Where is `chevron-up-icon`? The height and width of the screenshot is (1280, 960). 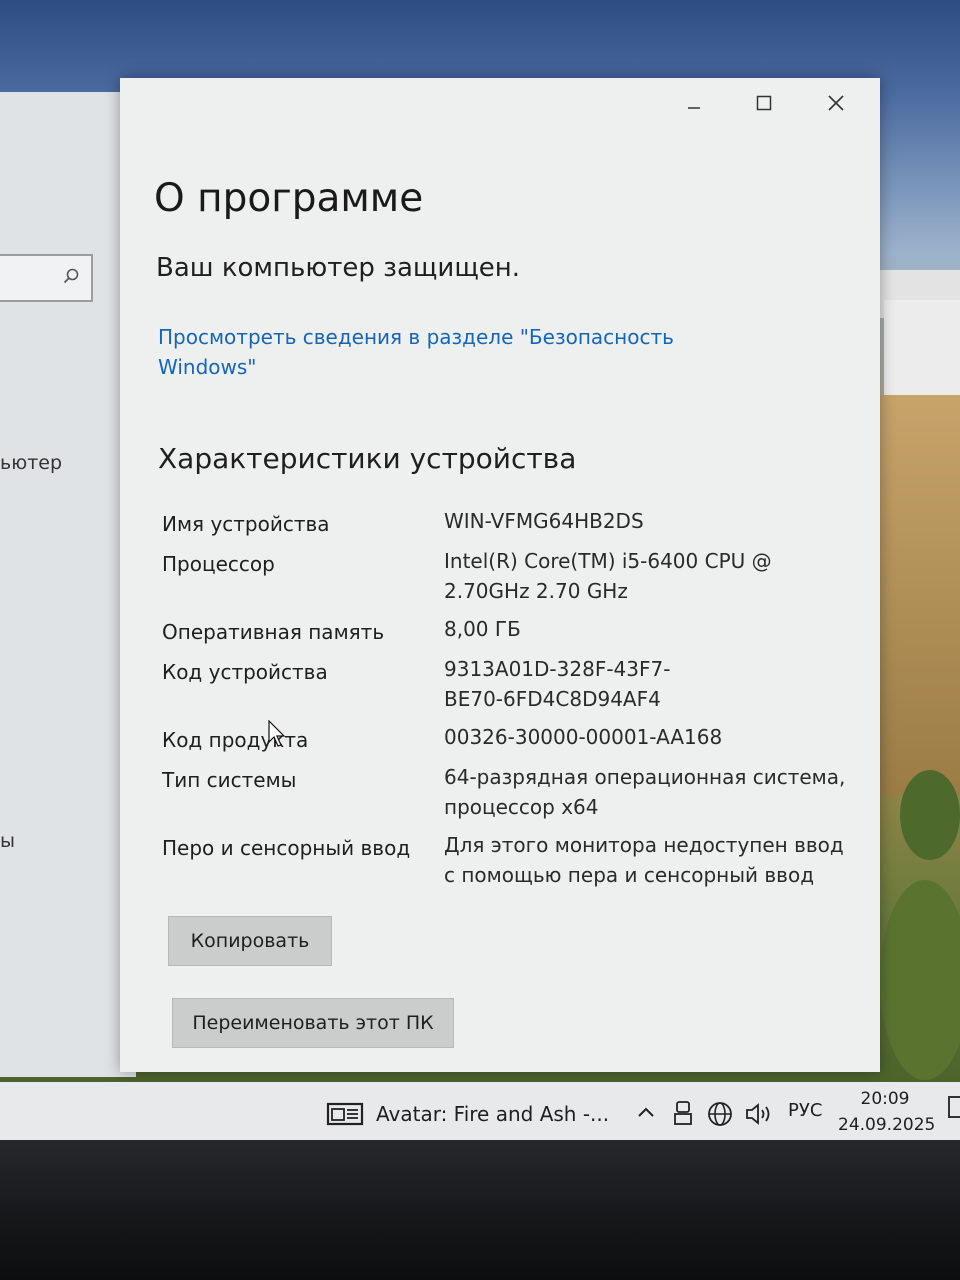
chevron-up-icon is located at coordinates (646, 1112).